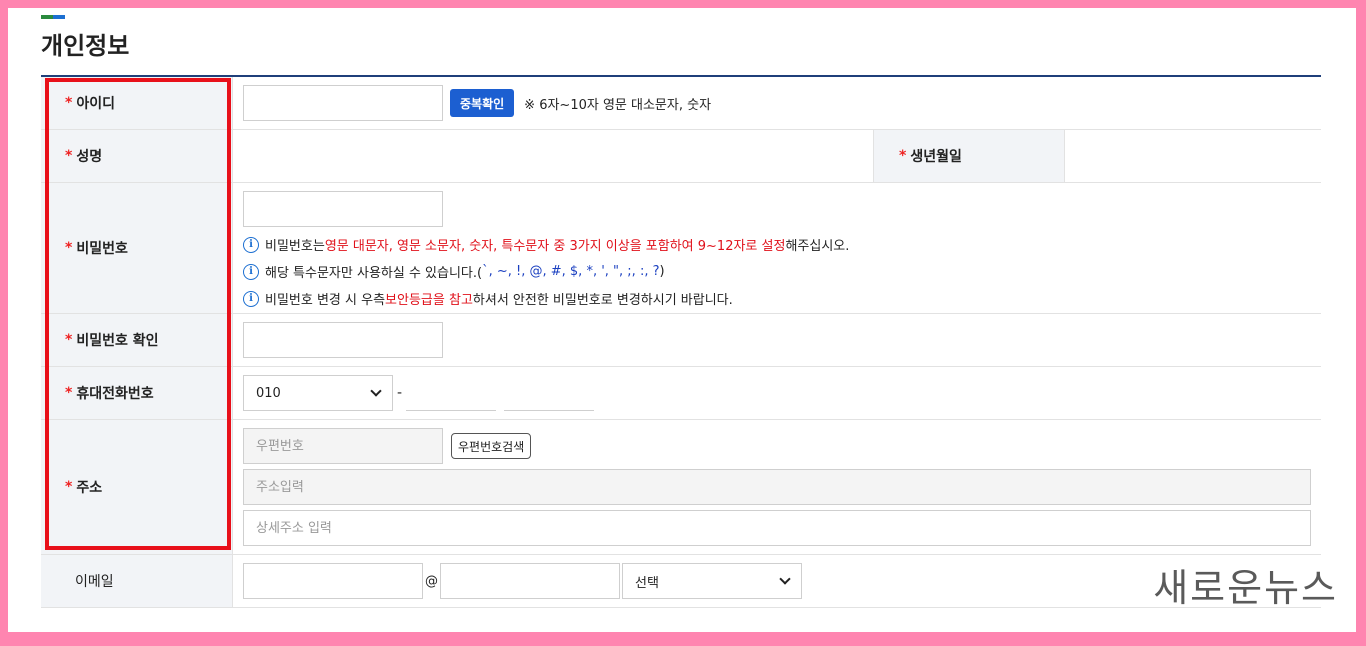 This screenshot has width=1366, height=646. Describe the element at coordinates (374, 273) in the screenshot. I see `hint-text: 해당 특수문자만 사용하실 수 있습니다.(` at that location.